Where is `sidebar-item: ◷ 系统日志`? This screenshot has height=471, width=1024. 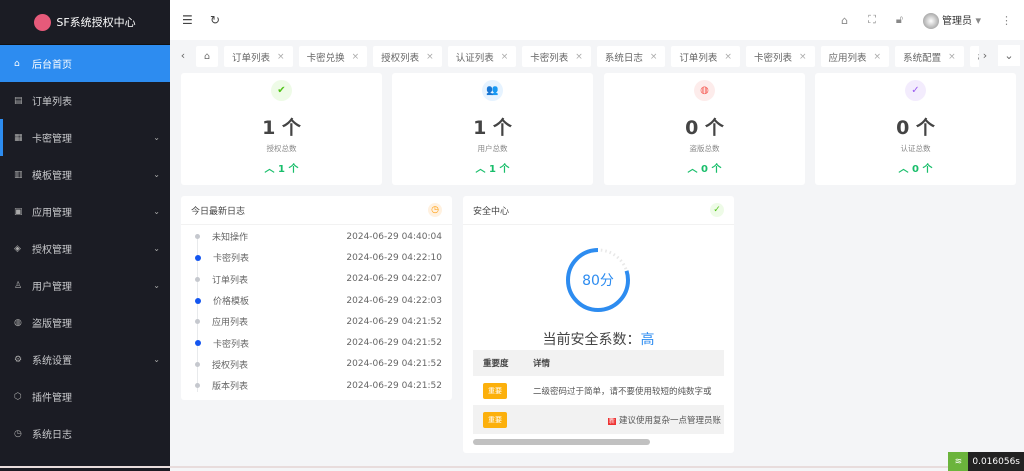
sidebar-item: ◷ 系统日志 is located at coordinates (85, 433).